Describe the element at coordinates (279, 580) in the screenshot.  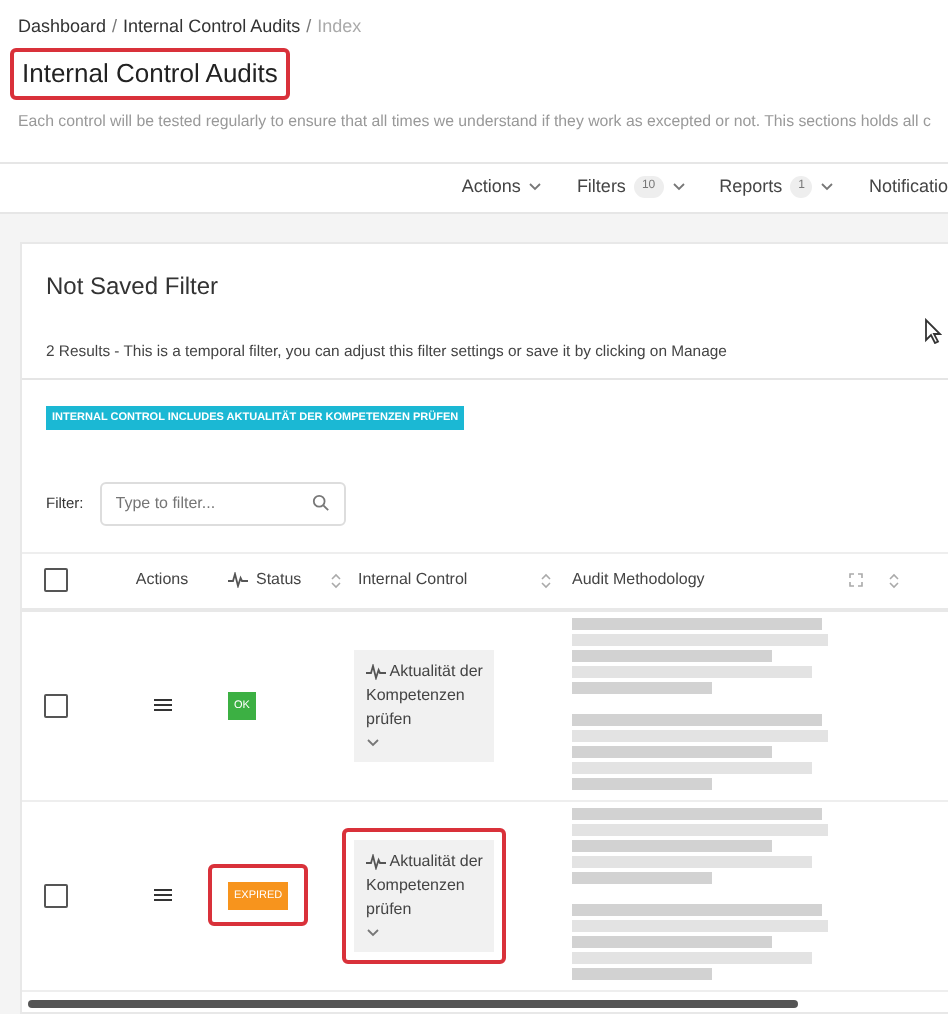
I see `column-header: Status` at that location.